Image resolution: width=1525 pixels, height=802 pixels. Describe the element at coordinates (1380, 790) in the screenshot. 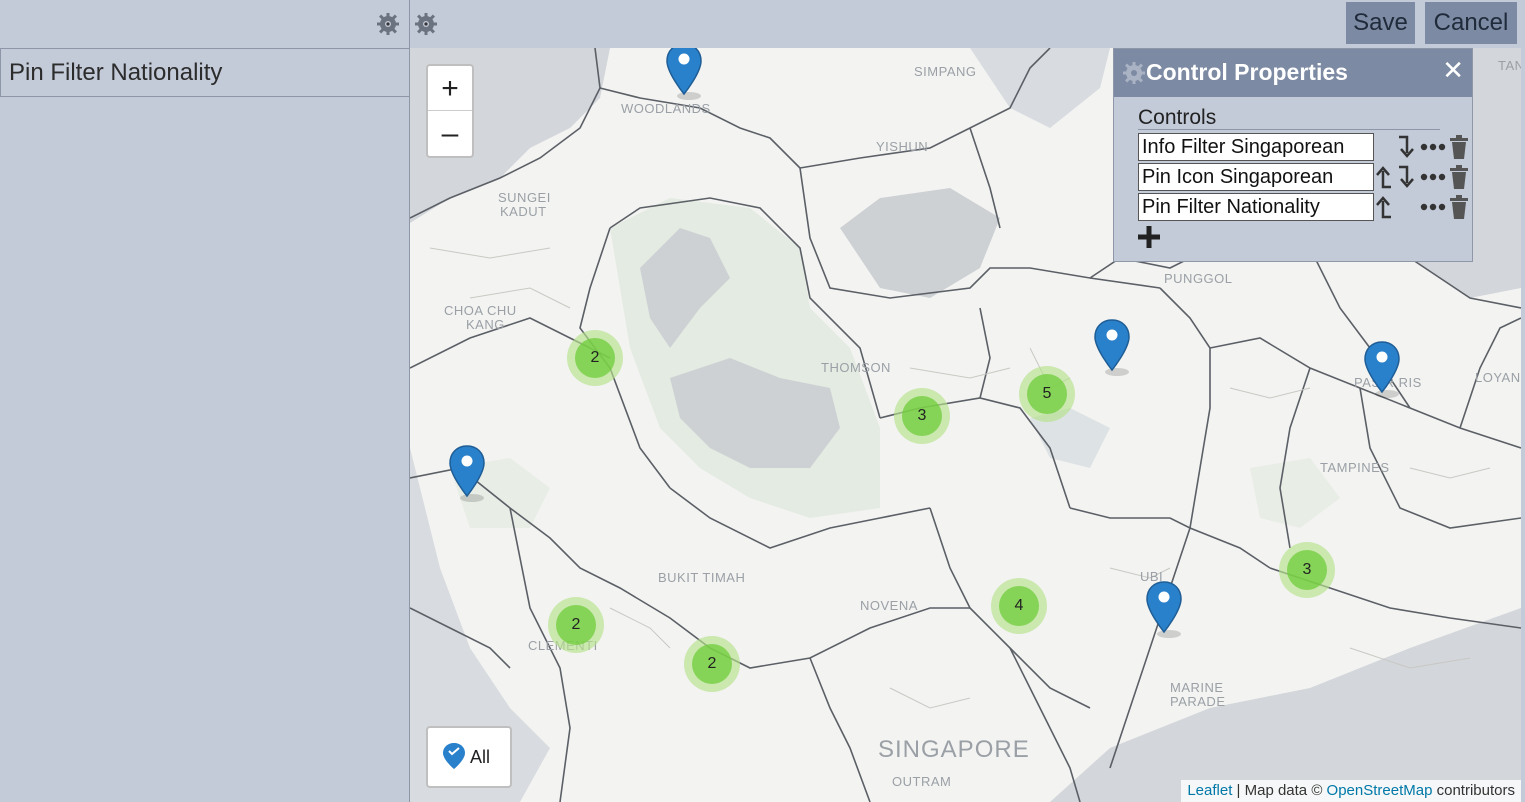

I see `openstreetmap-link: OpenStreetMap` at that location.